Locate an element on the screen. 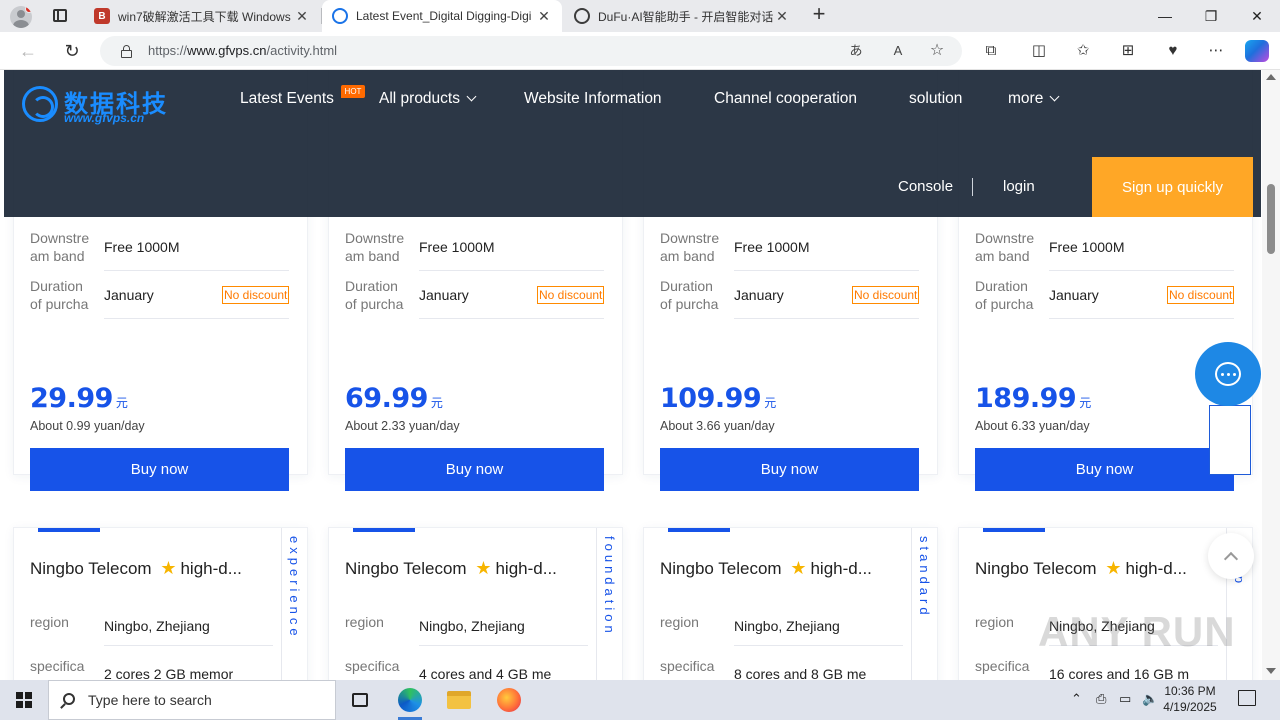  page-scrollbar is located at coordinates (1271, 375).